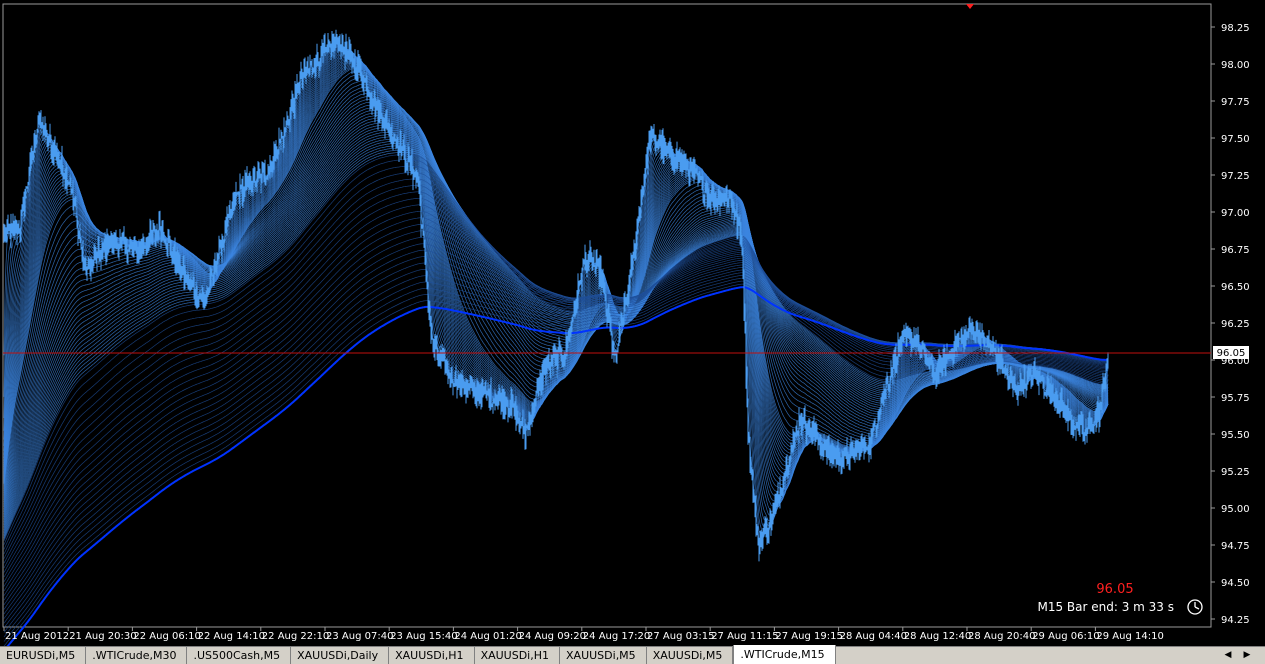  Describe the element at coordinates (1235, 28) in the screenshot. I see `price-tick-label: 98.25` at that location.